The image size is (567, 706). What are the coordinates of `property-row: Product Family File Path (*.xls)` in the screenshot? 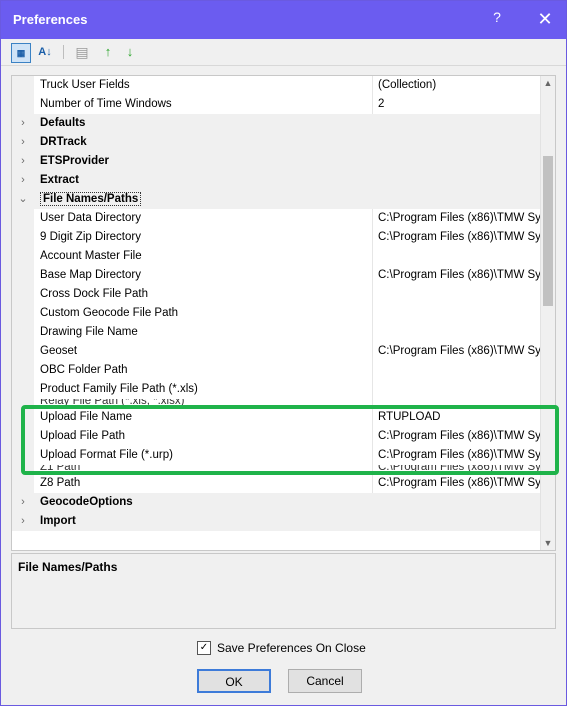 It's located at (277, 389).